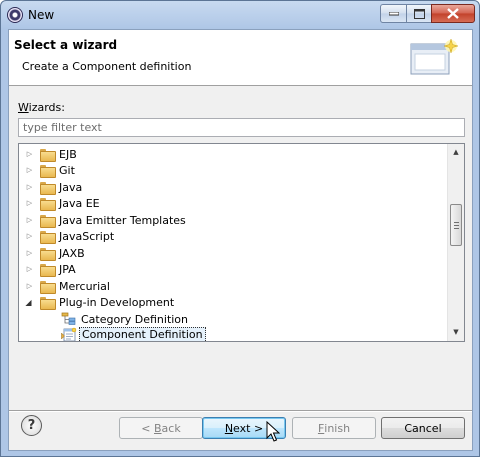 The height and width of the screenshot is (457, 480). I want to click on scrollbar-thumb, so click(456, 225).